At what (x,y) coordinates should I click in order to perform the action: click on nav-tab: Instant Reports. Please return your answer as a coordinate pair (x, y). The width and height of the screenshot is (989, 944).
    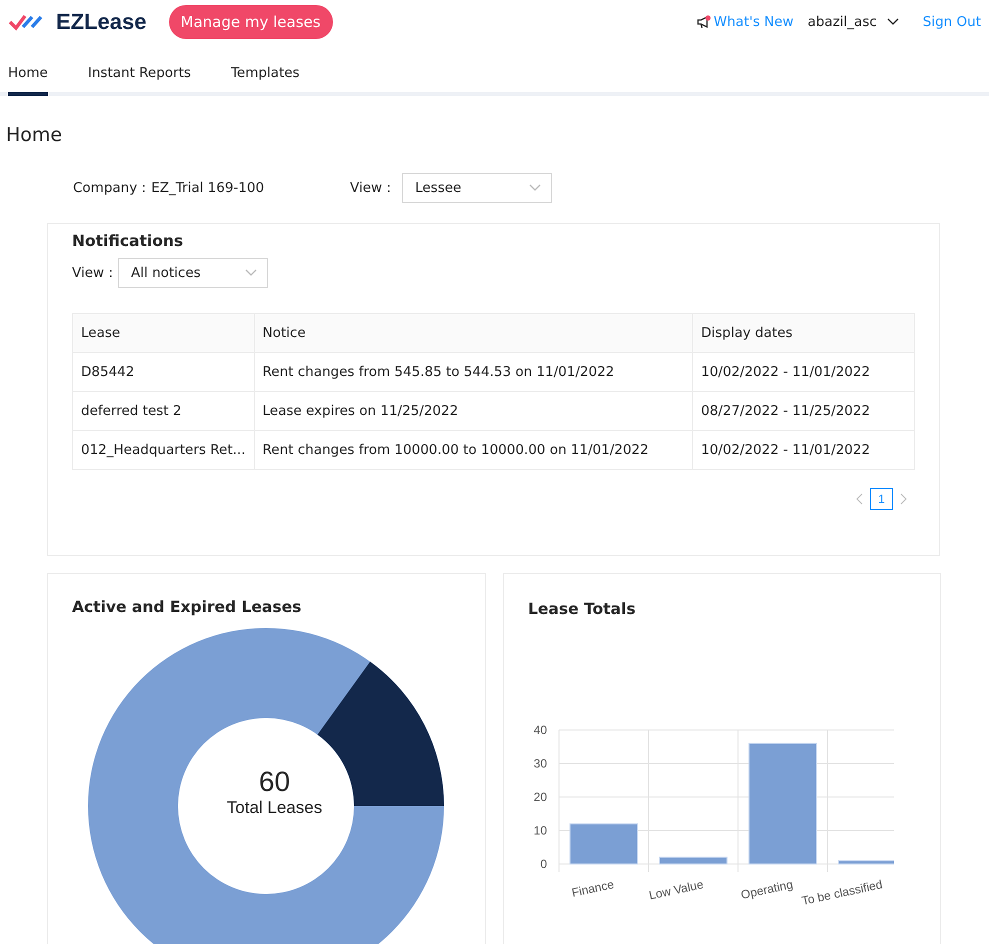
    Looking at the image, I should click on (139, 76).